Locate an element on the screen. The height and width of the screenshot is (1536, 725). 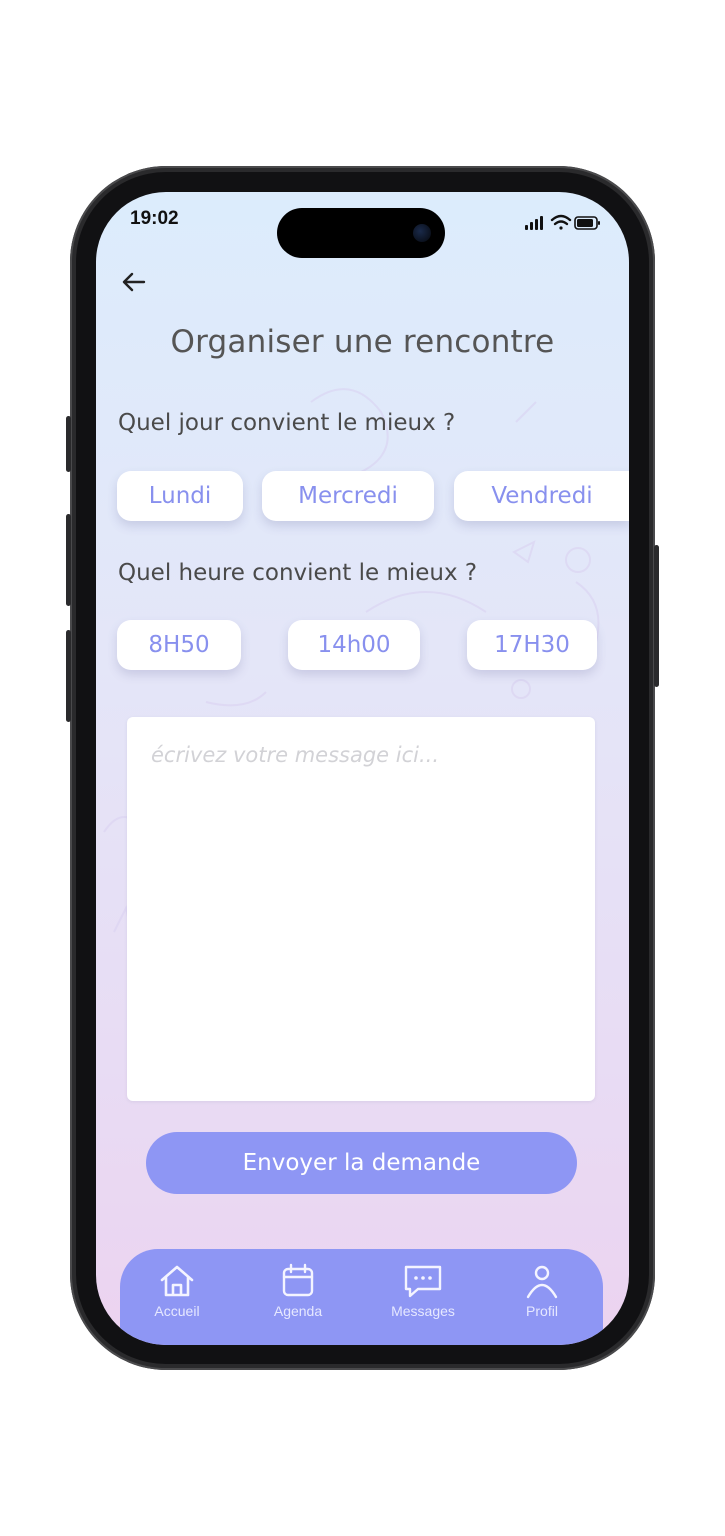
tab-profil: Profil is located at coordinates (542, 1297).